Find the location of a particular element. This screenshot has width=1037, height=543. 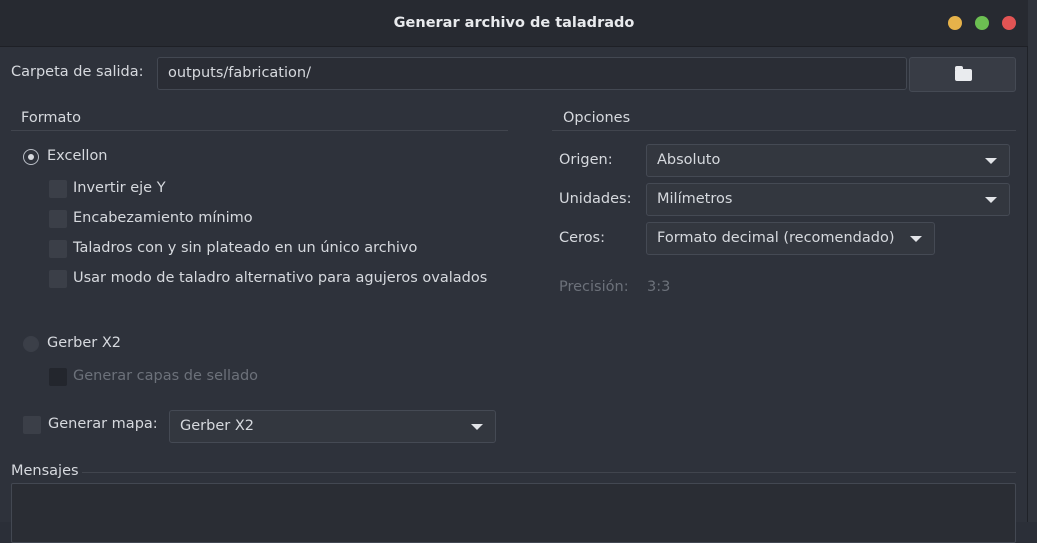

map-format-value: Gerber X2 is located at coordinates (217, 426).